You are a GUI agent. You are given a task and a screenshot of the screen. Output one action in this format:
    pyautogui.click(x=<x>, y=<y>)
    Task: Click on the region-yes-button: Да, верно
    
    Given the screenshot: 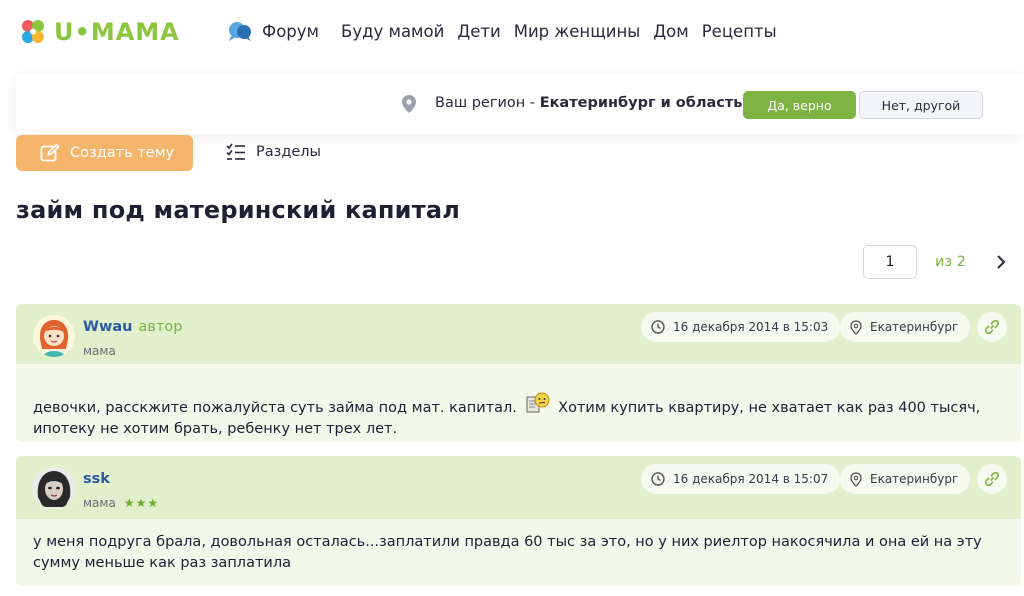 What is the action you would take?
    pyautogui.click(x=799, y=105)
    